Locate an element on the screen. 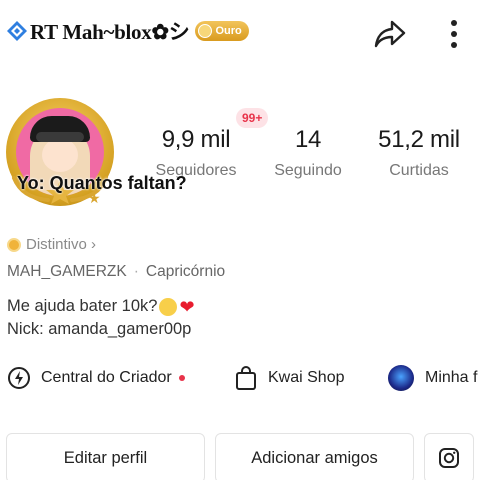 Image resolution: width=480 pixels, height=480 pixels. profile-header: RT Mah~blox✿シ Ouro is located at coordinates (240, 32).